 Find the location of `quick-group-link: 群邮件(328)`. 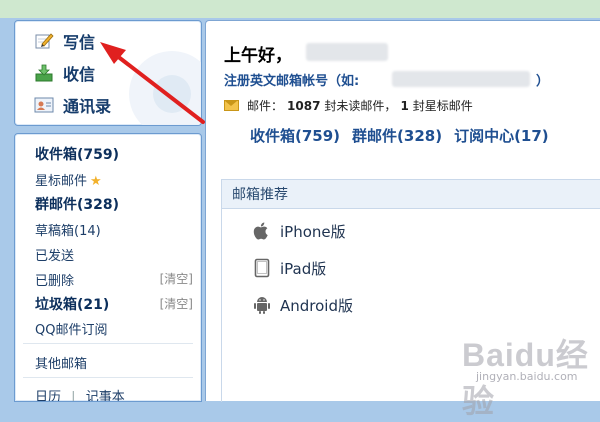

quick-group-link: 群邮件(328) is located at coordinates (397, 135).